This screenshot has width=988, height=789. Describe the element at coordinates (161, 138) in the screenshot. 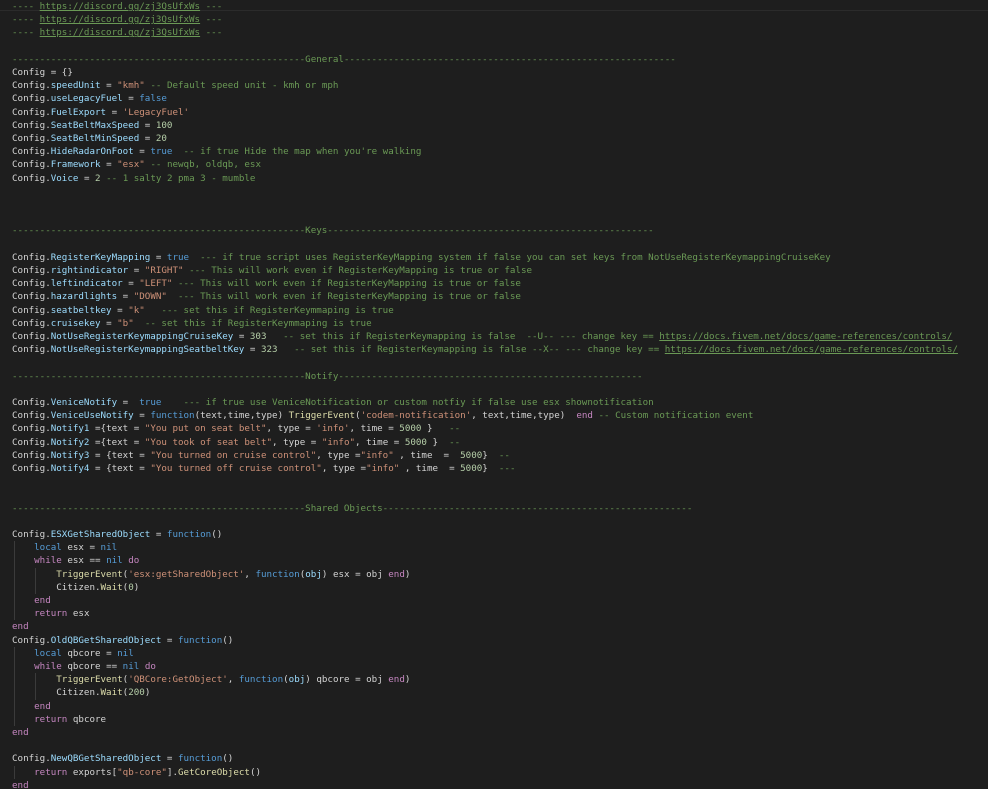

I see `code-token: 20` at that location.